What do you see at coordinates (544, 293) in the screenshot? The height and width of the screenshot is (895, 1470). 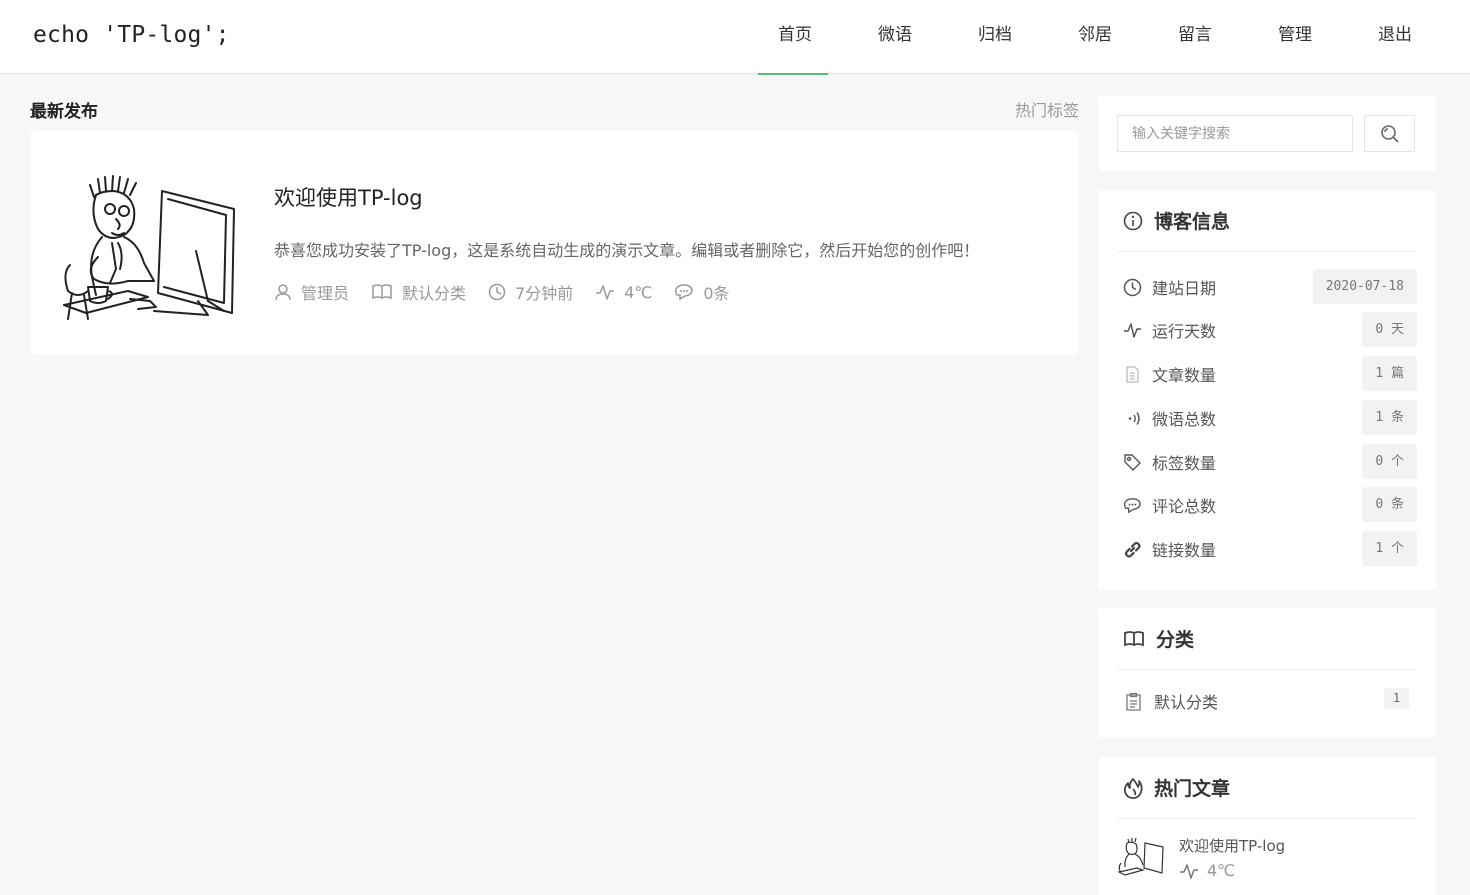 I see `post-time-text: 7分钟前` at bounding box center [544, 293].